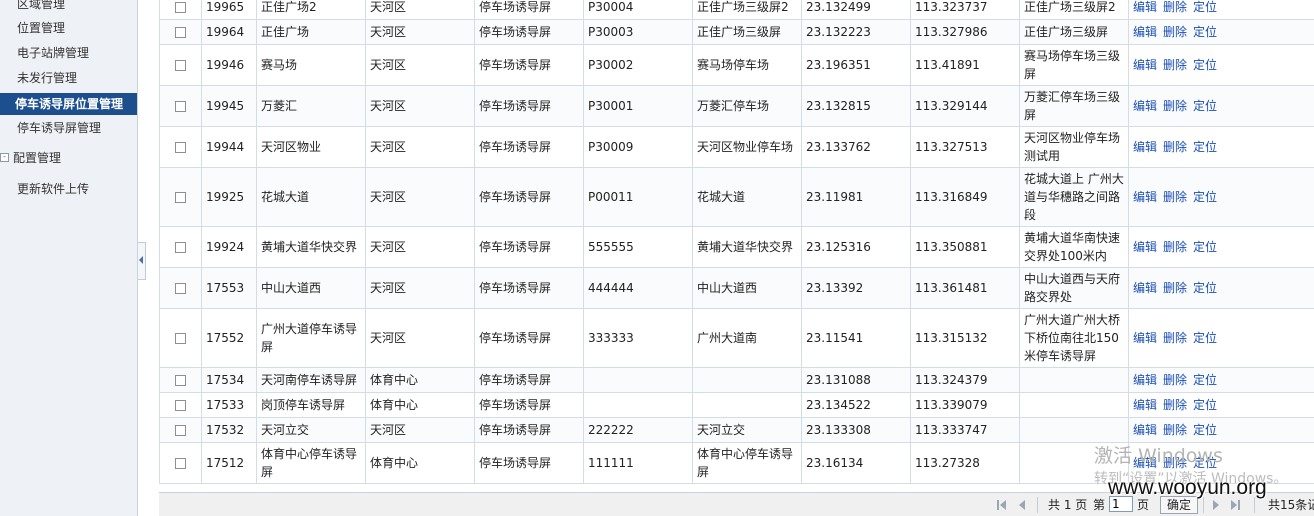 The width and height of the screenshot is (1314, 516). What do you see at coordinates (4, 157) in the screenshot?
I see `collapse-toggle-icon: -` at bounding box center [4, 157].